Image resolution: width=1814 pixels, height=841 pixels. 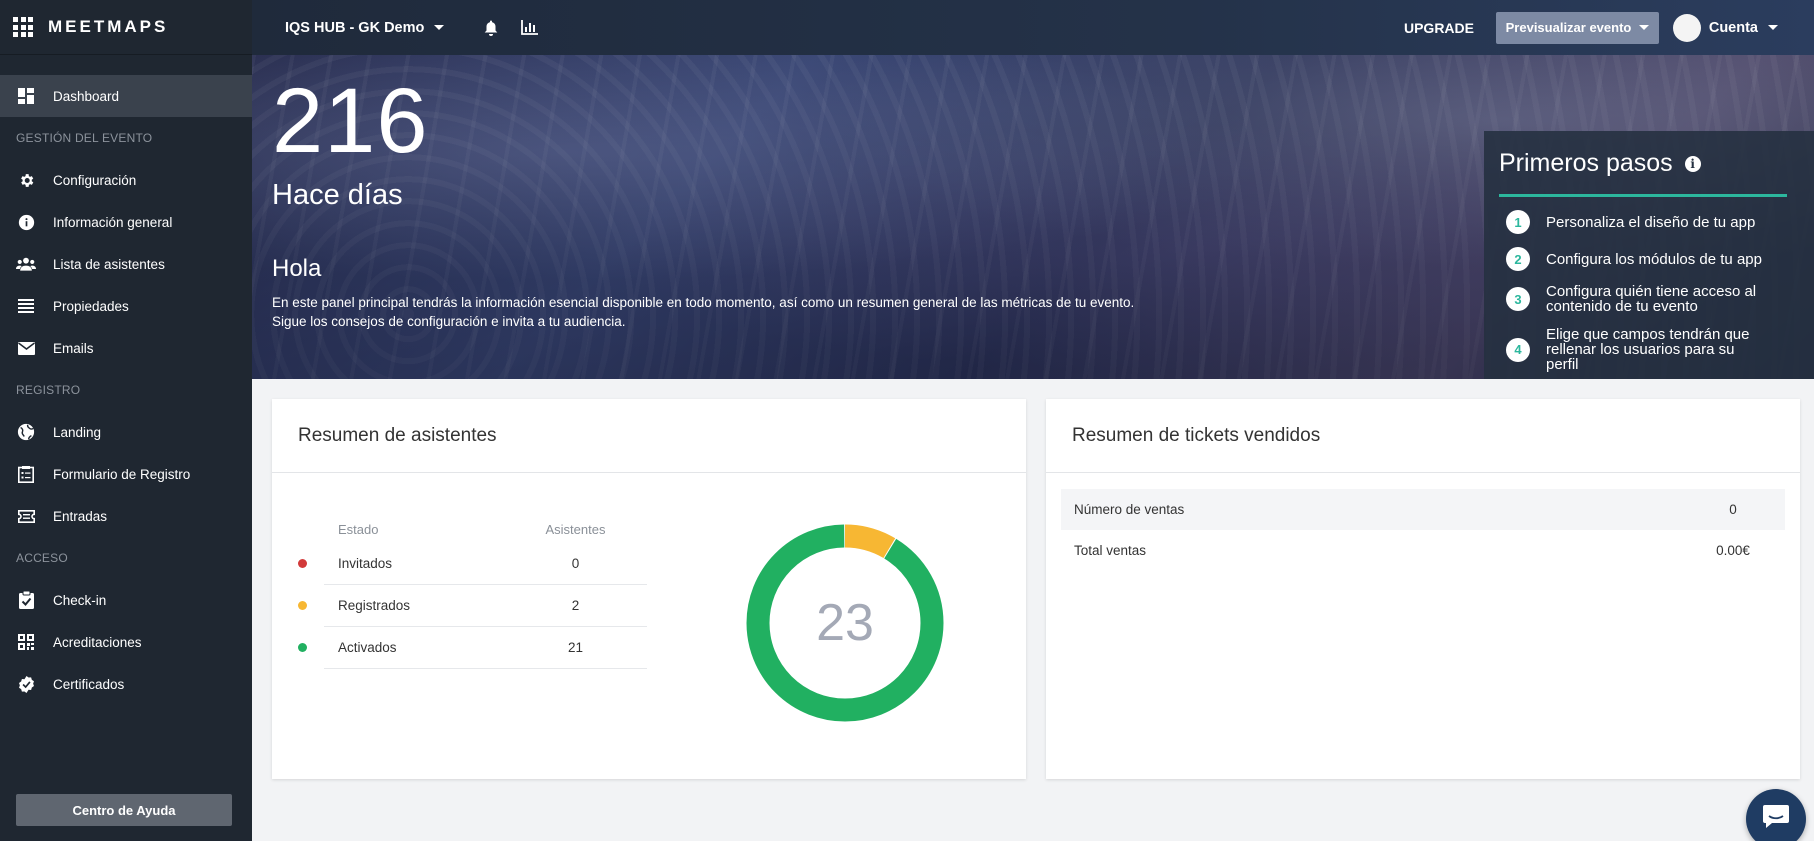 I want to click on ticket-icon, so click(x=26, y=516).